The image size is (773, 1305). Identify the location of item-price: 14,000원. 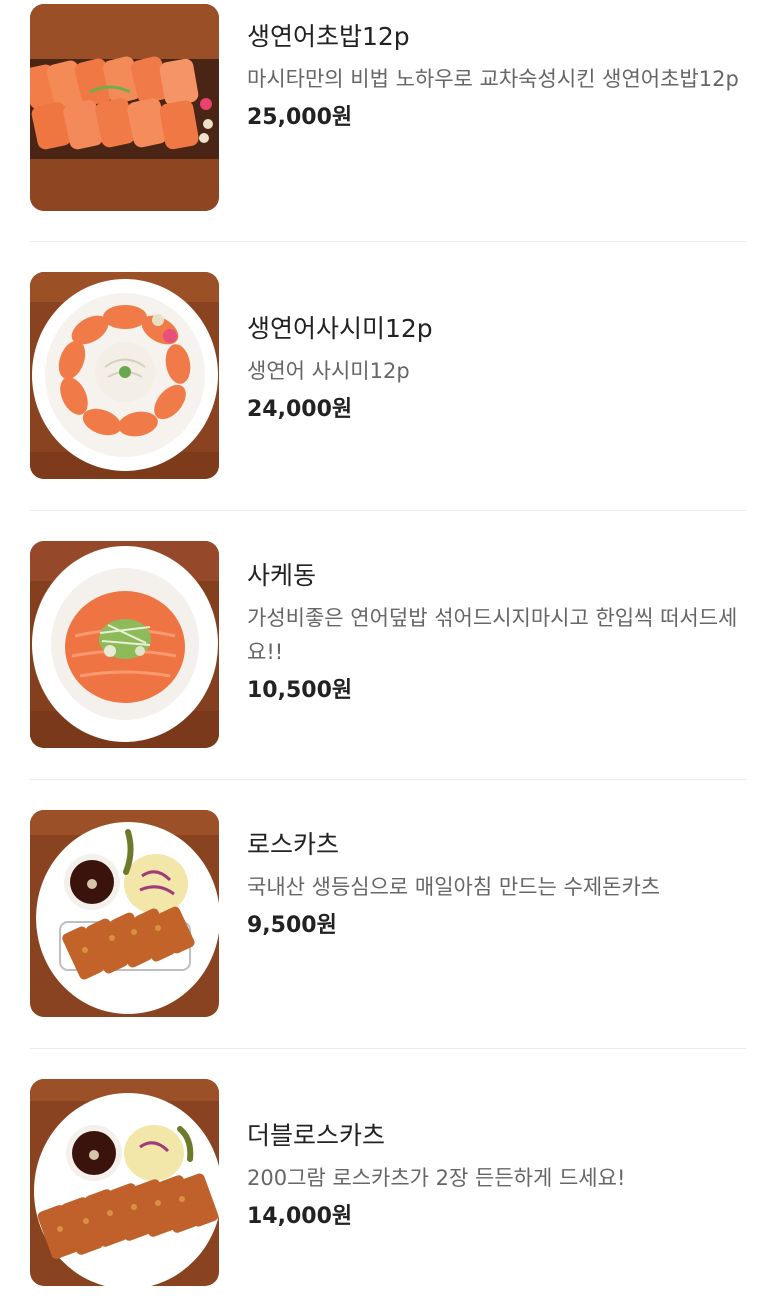
(300, 1216).